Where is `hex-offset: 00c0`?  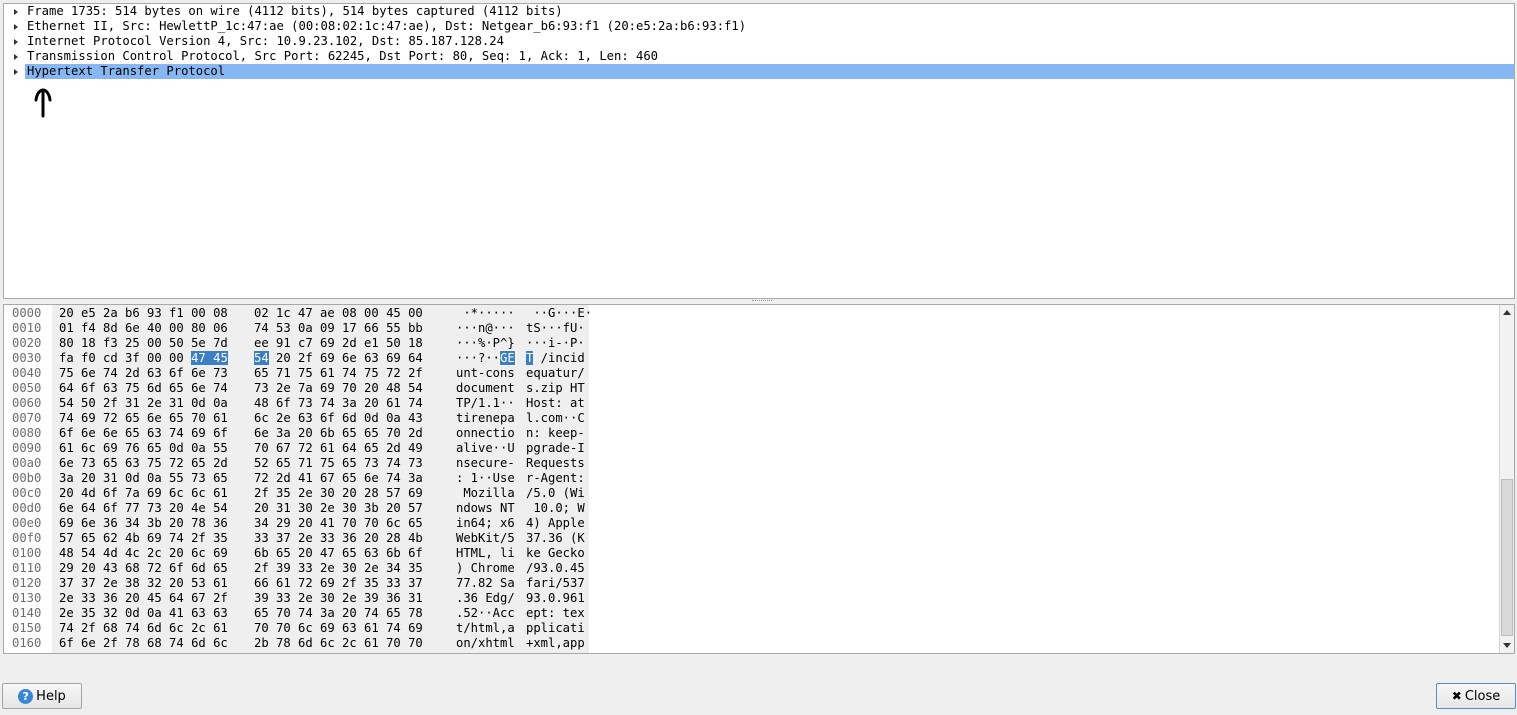
hex-offset: 00c0 is located at coordinates (27, 493).